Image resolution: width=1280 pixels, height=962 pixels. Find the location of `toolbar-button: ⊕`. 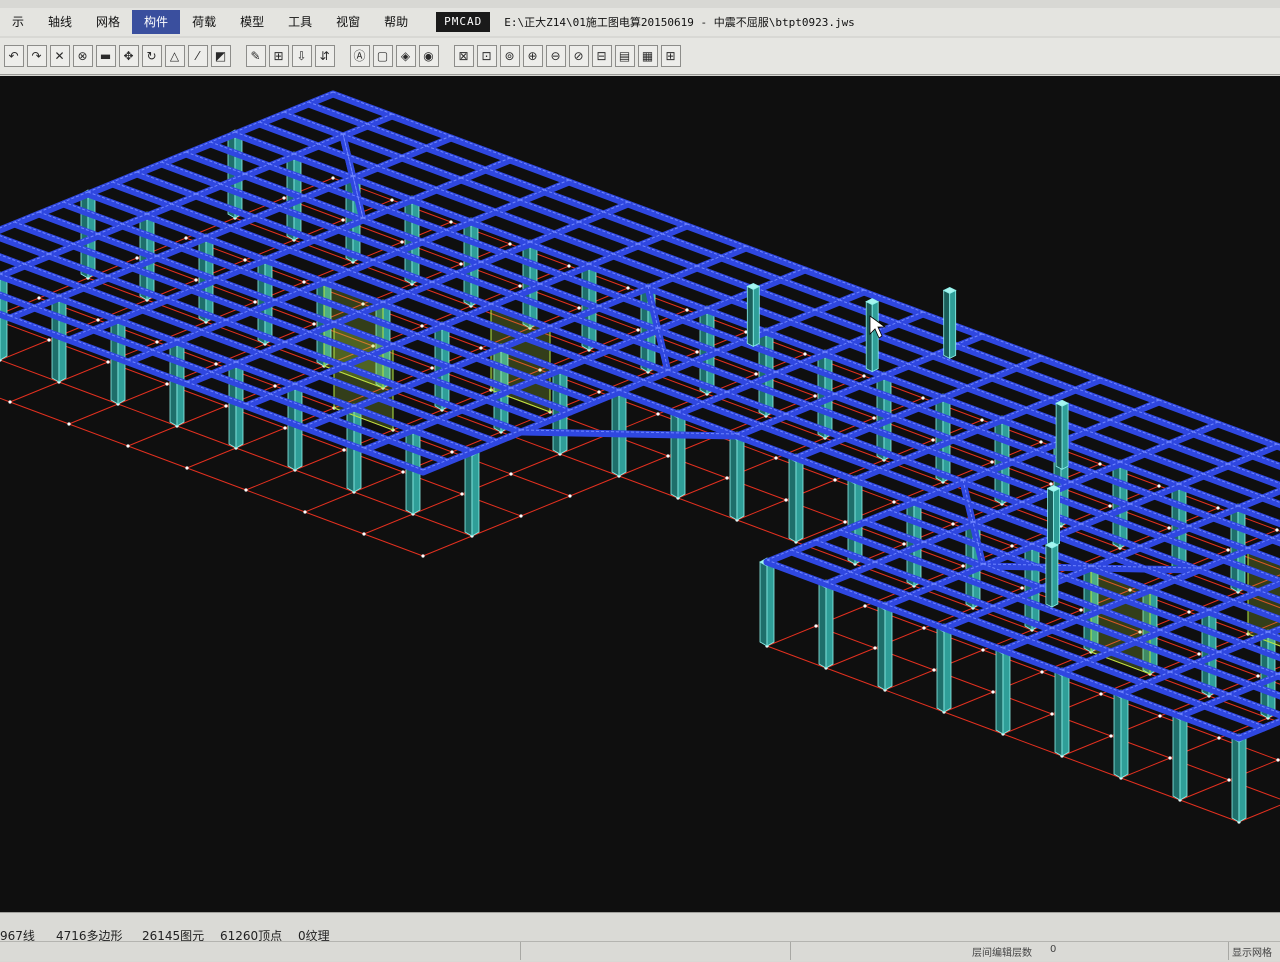

toolbar-button: ⊕ is located at coordinates (533, 56).